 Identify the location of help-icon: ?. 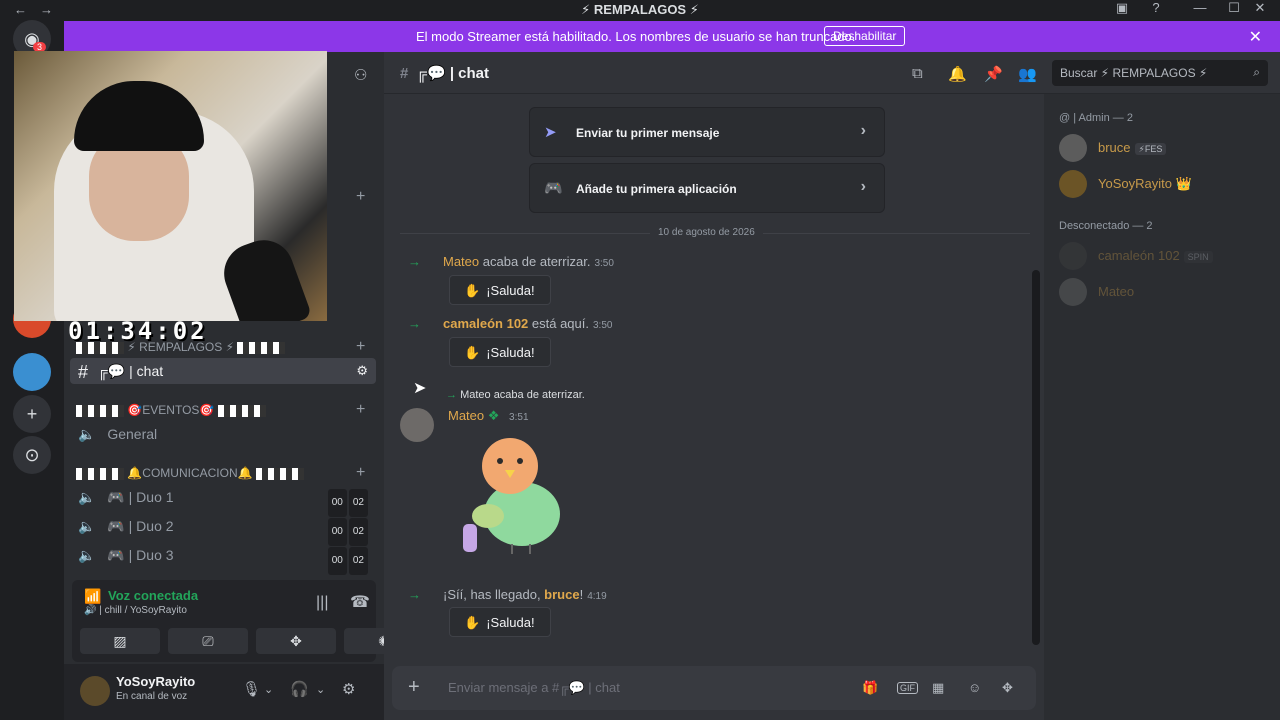
(1156, 10).